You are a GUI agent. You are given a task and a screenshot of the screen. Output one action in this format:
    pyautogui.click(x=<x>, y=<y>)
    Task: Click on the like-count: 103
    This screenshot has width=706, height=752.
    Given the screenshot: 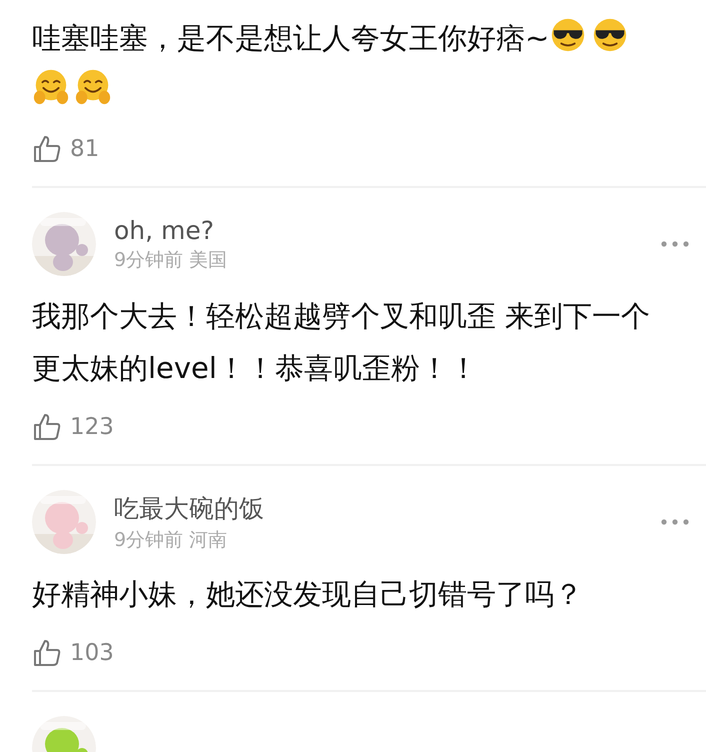 What is the action you would take?
    pyautogui.click(x=92, y=653)
    